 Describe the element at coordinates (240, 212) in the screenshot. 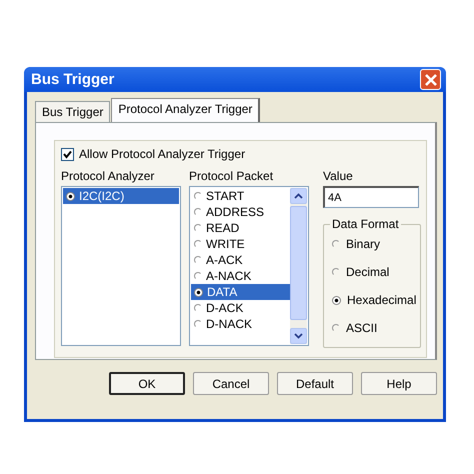

I see `list-item: ADDRESS` at that location.